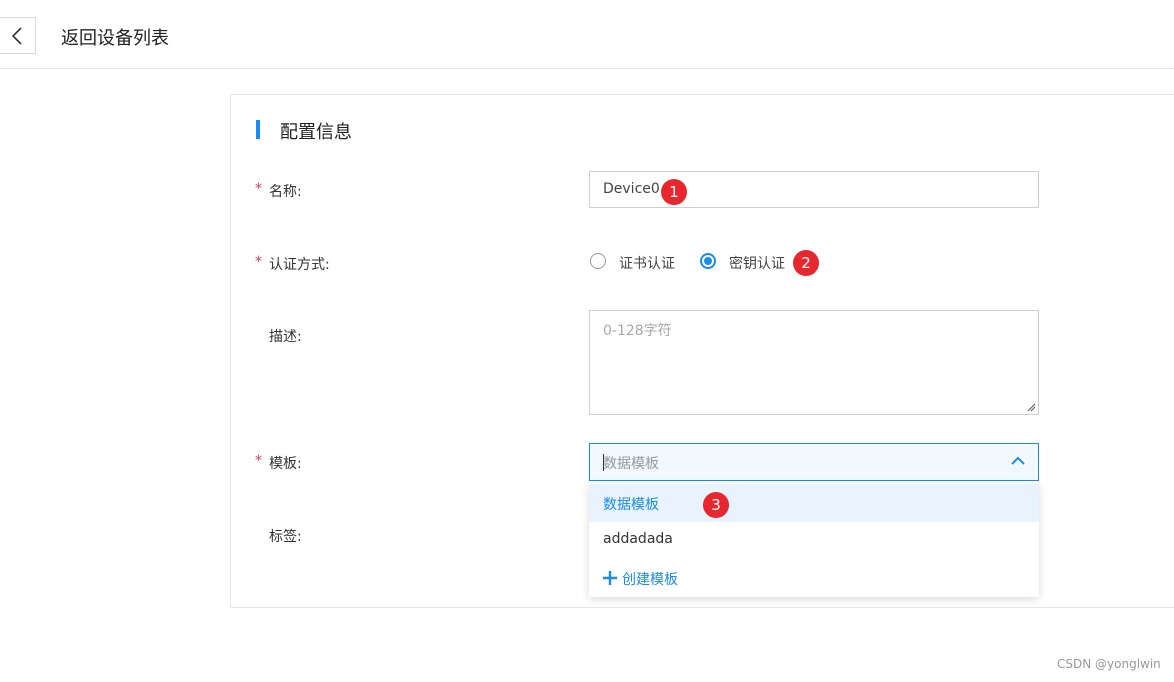  What do you see at coordinates (598, 261) in the screenshot?
I see `radio-cert-auth` at bounding box center [598, 261].